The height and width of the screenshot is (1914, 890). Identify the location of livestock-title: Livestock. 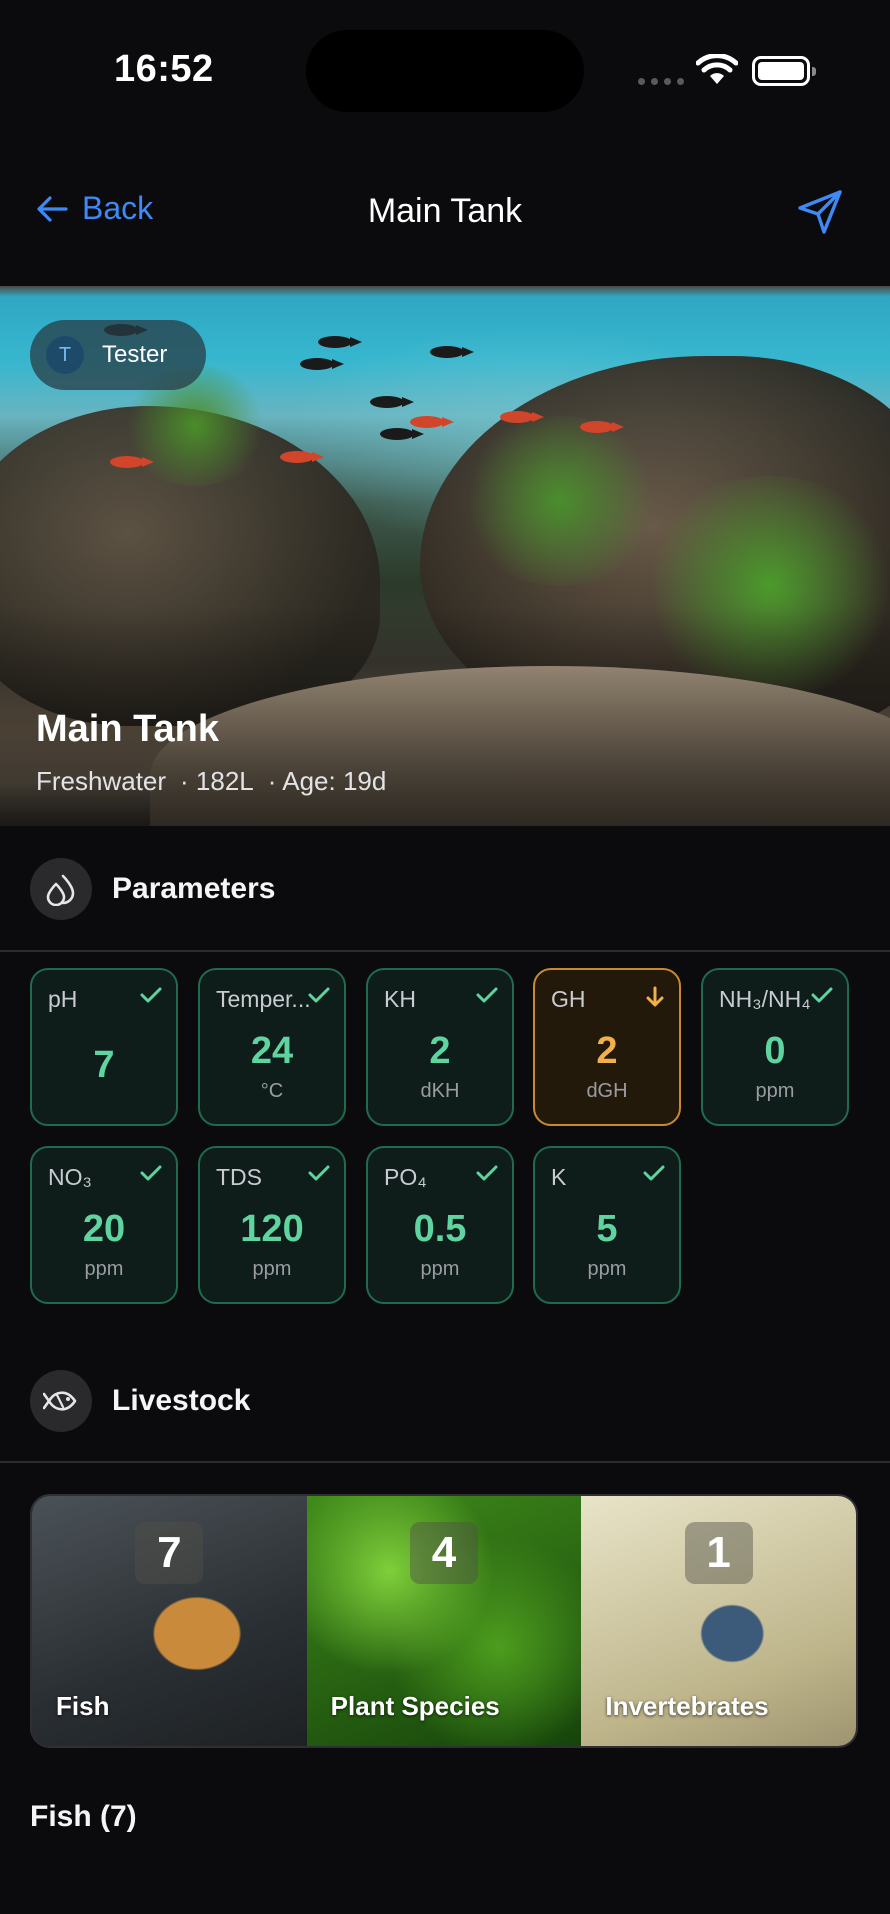
(181, 1400).